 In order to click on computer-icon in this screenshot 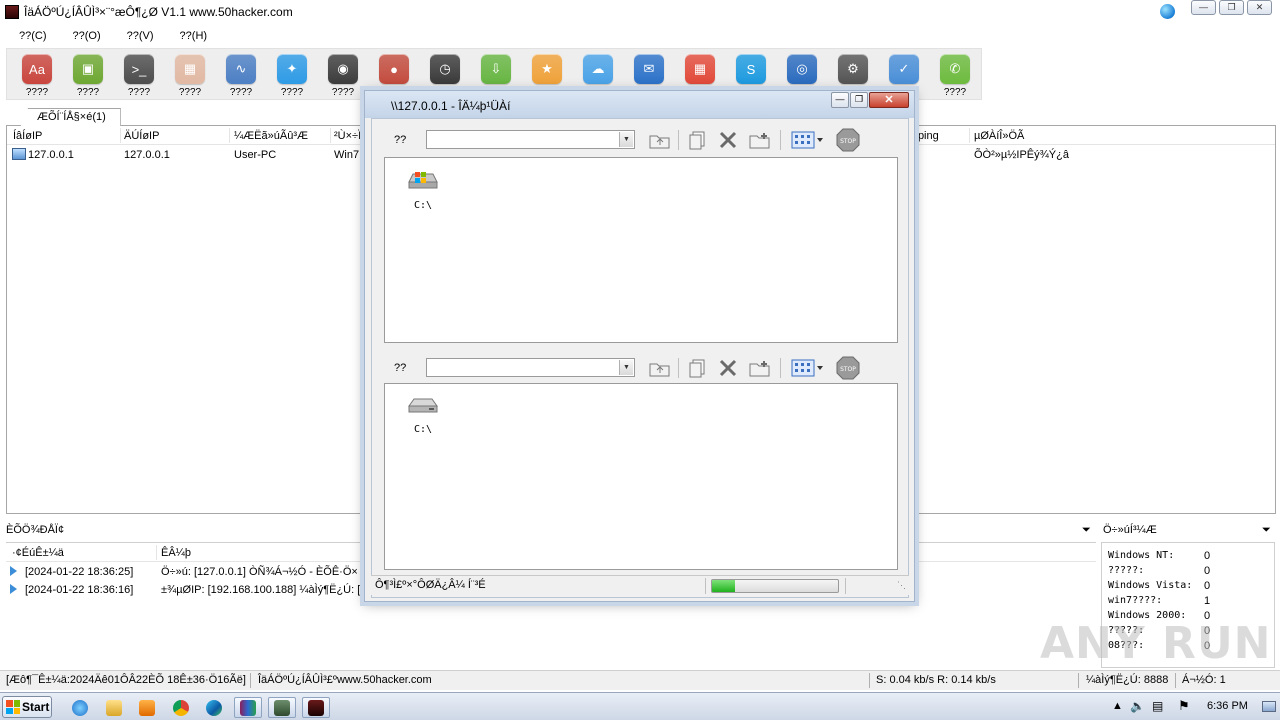, I will do `click(19, 154)`.